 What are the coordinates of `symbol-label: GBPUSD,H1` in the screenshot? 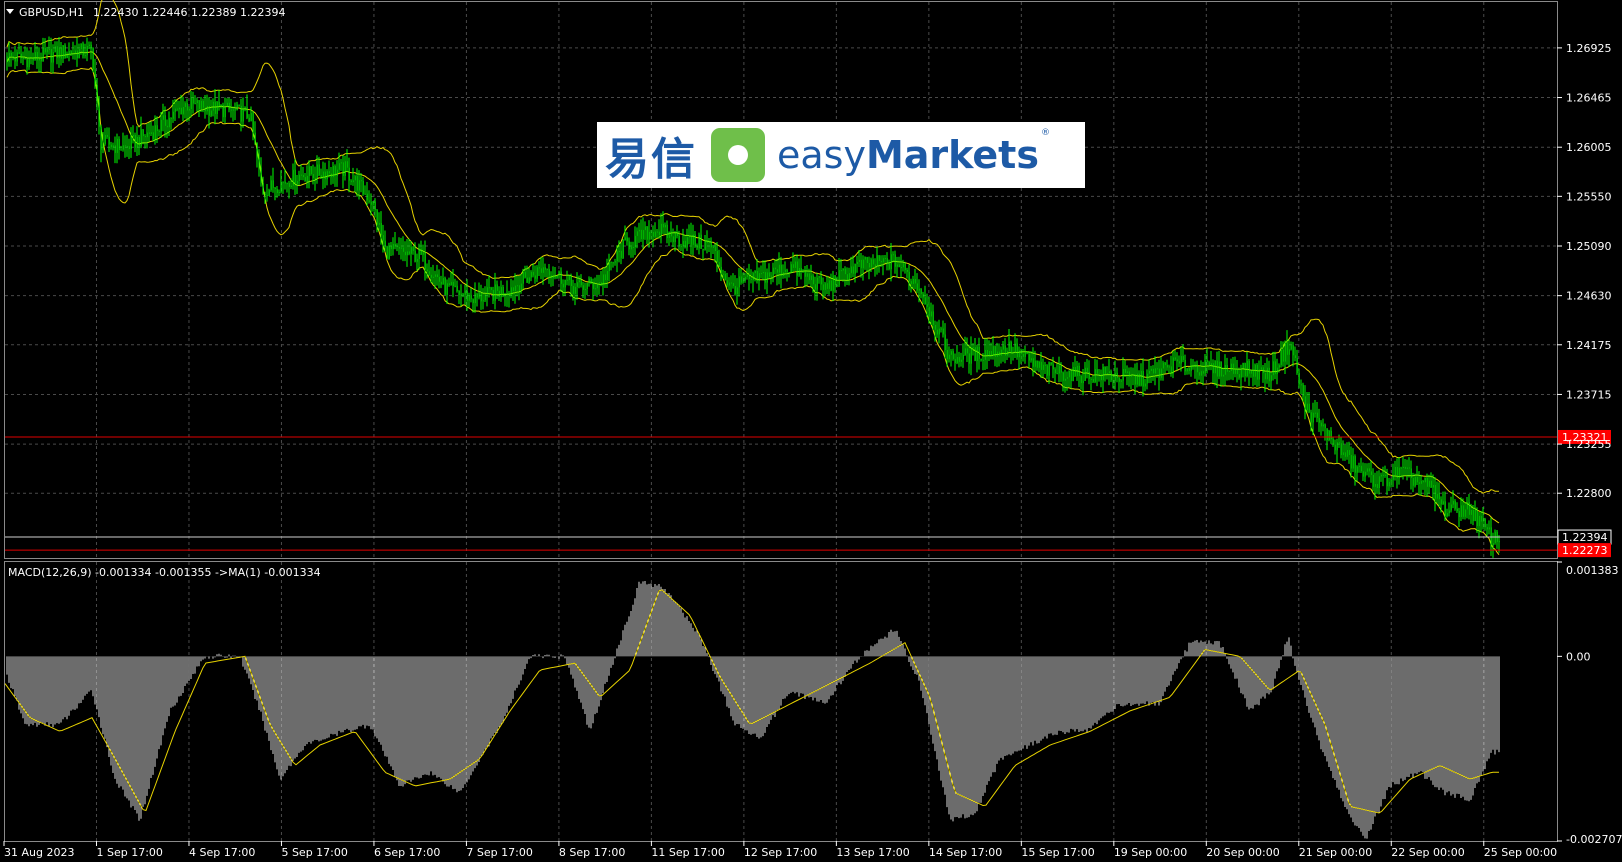 It's located at (51, 12).